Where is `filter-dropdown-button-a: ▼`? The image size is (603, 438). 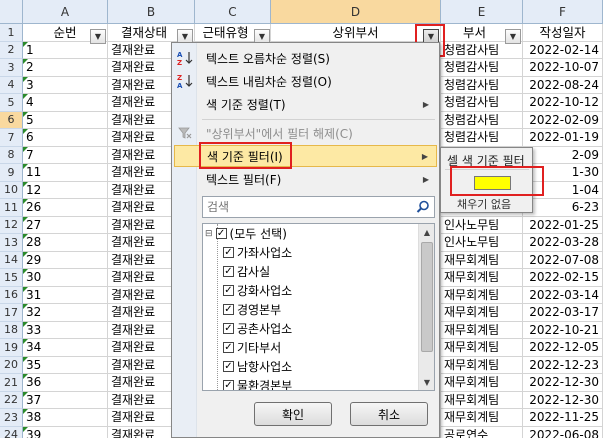 filter-dropdown-button-a: ▼ is located at coordinates (98, 36).